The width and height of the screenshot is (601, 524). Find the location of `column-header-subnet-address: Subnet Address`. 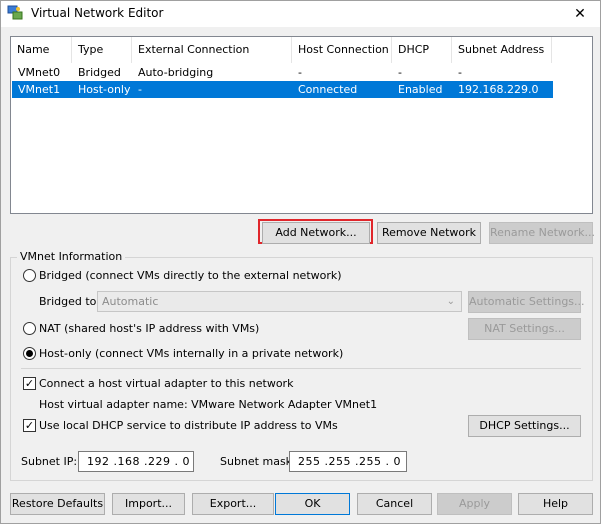

column-header-subnet-address: Subnet Address is located at coordinates (502, 50).